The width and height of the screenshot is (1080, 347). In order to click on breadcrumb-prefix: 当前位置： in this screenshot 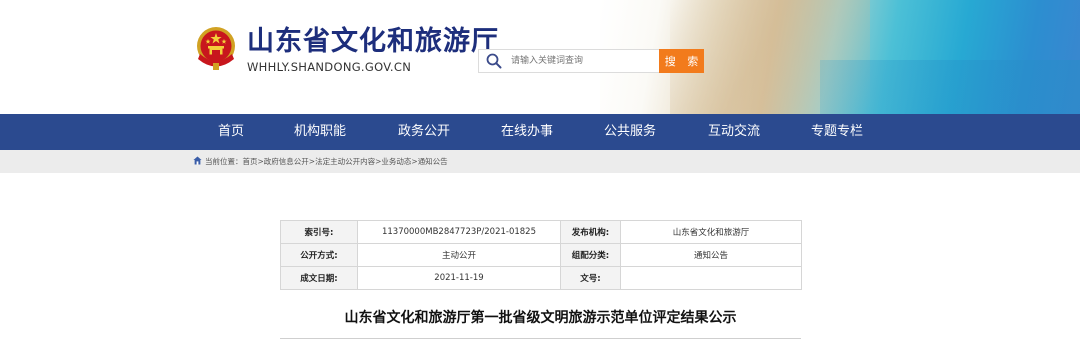, I will do `click(224, 161)`.